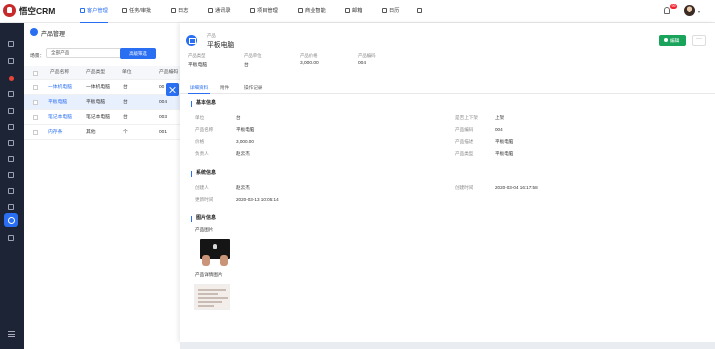 This screenshot has height=349, width=715. Describe the element at coordinates (673, 6) in the screenshot. I see `notification-badge: 99` at that location.